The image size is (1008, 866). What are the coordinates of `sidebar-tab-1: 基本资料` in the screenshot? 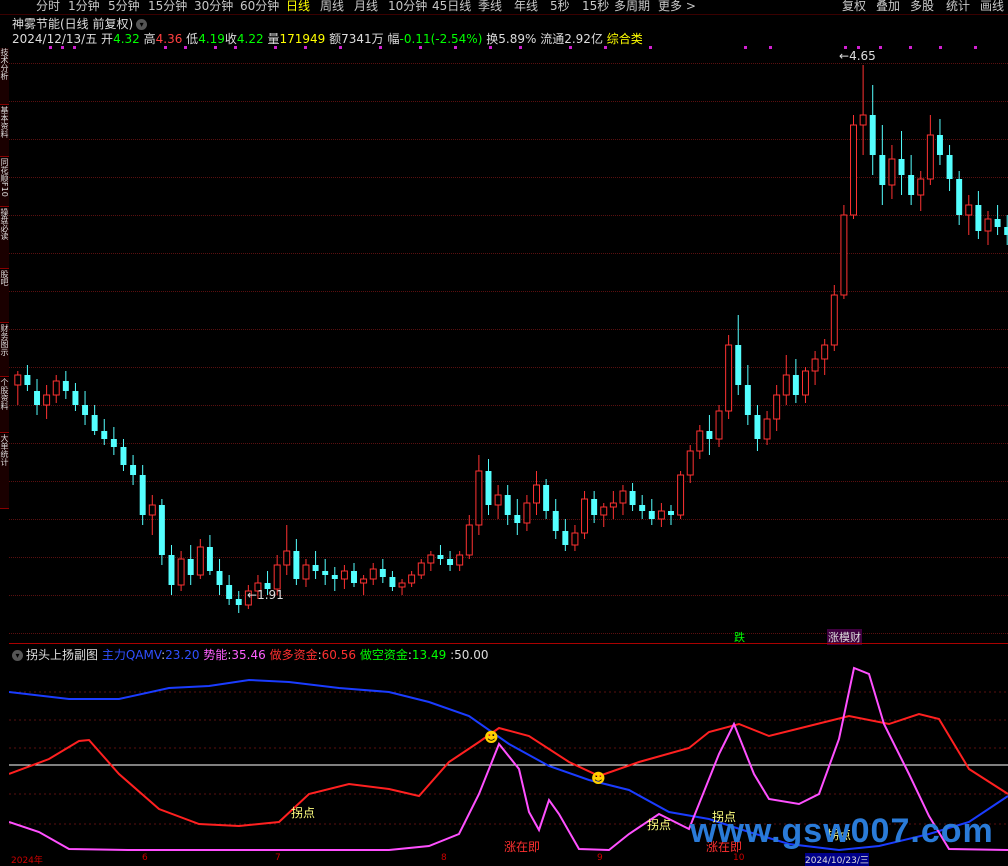 It's located at (4, 131).